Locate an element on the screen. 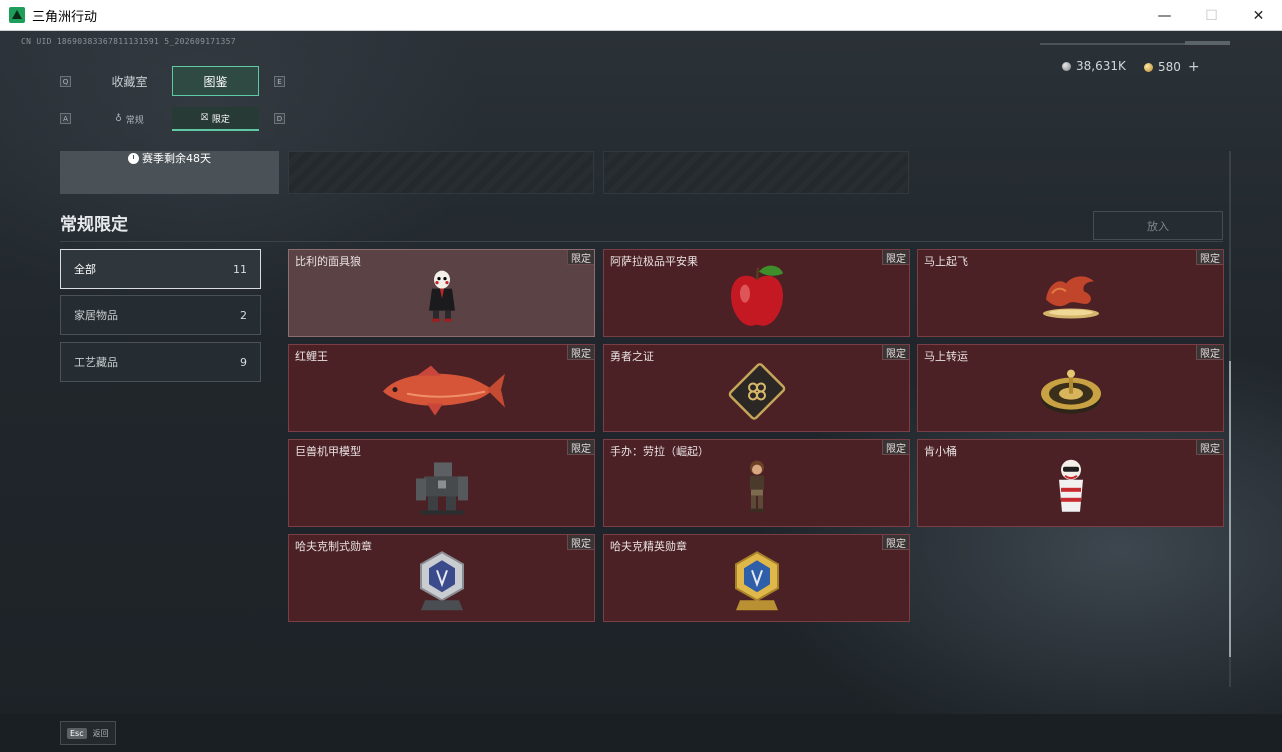  item-card: 勇者之证 限定 is located at coordinates (756, 388).